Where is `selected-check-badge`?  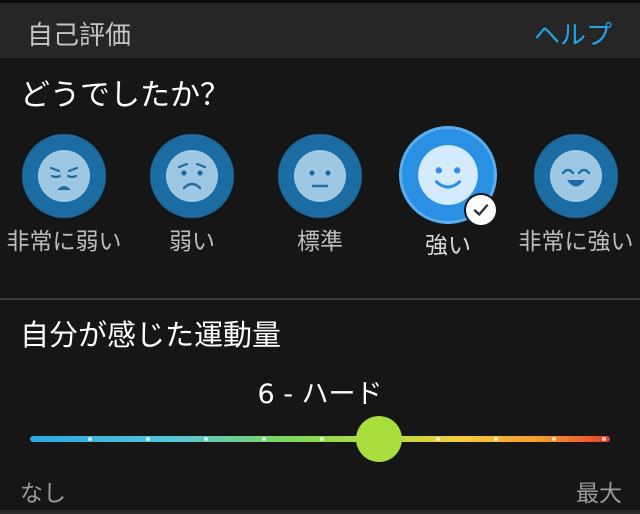
selected-check-badge is located at coordinates (481, 210).